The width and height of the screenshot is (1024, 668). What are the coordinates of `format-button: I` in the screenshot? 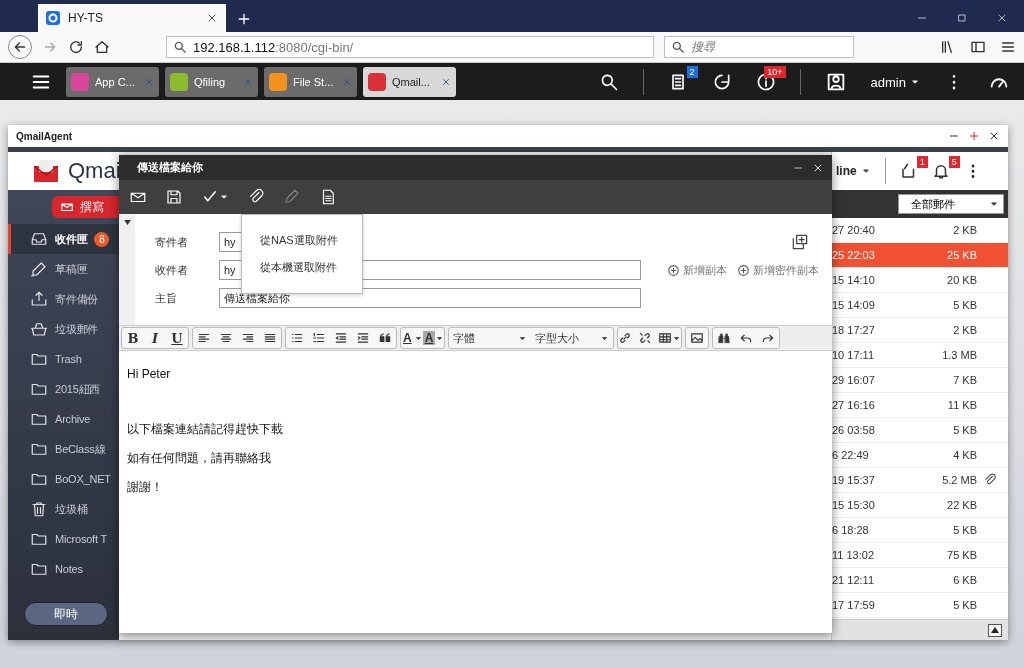 It's located at (155, 338).